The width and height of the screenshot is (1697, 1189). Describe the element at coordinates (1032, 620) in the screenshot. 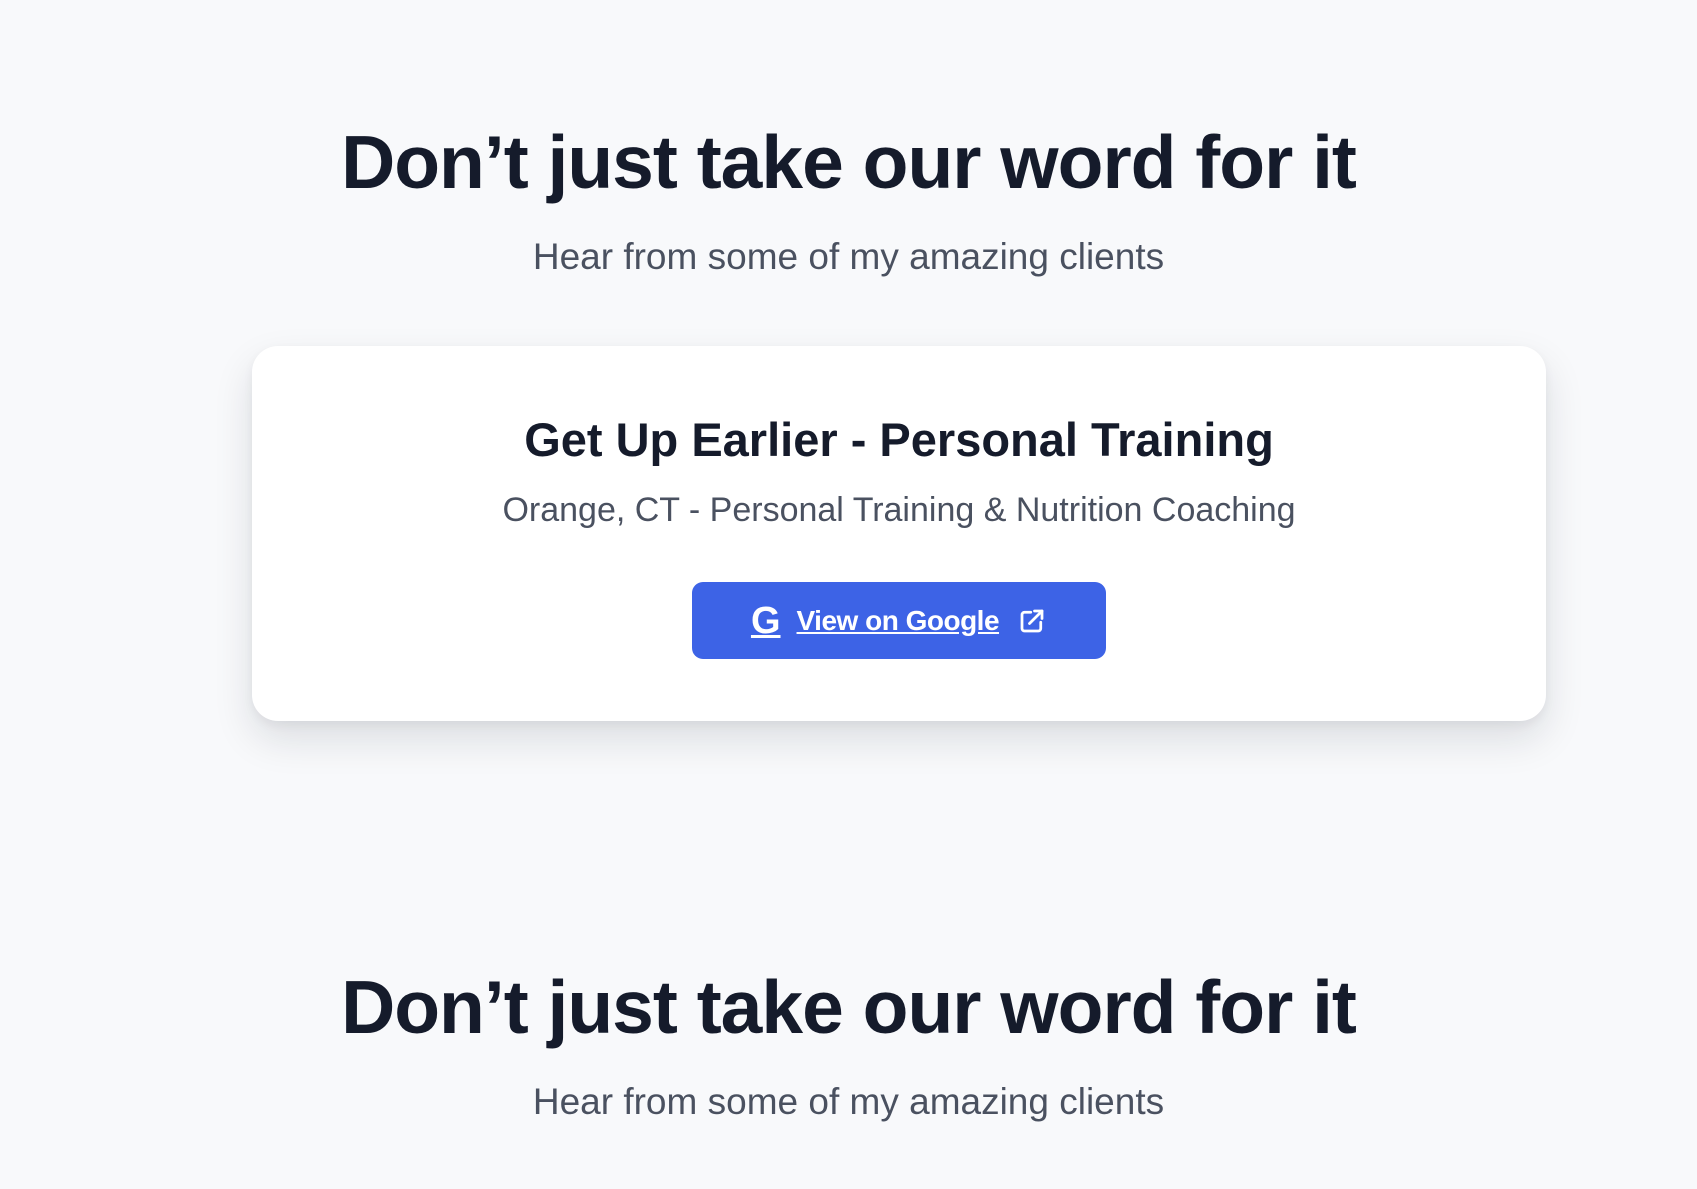

I see `external-link-icon` at that location.